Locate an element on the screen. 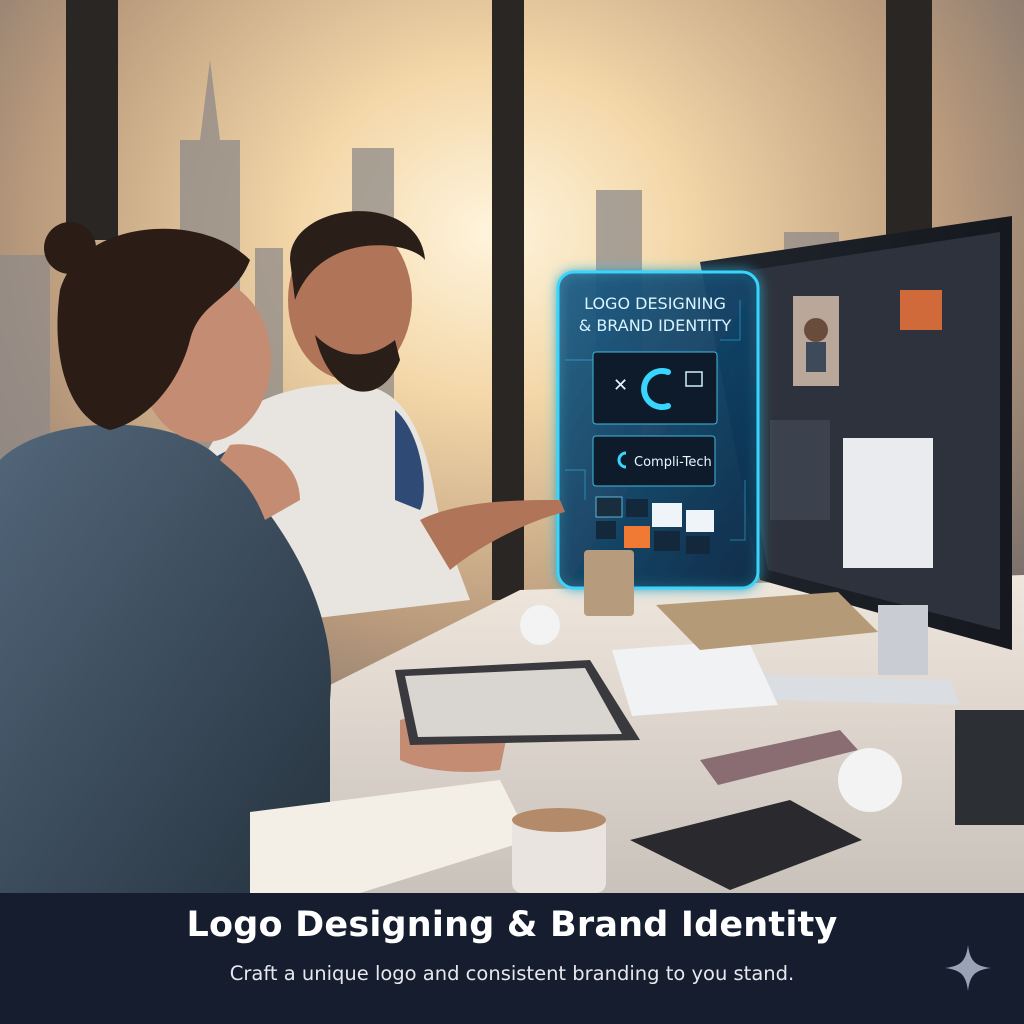 This screenshot has width=1024, height=1024. x-mark-icon: ✕ is located at coordinates (620, 385).